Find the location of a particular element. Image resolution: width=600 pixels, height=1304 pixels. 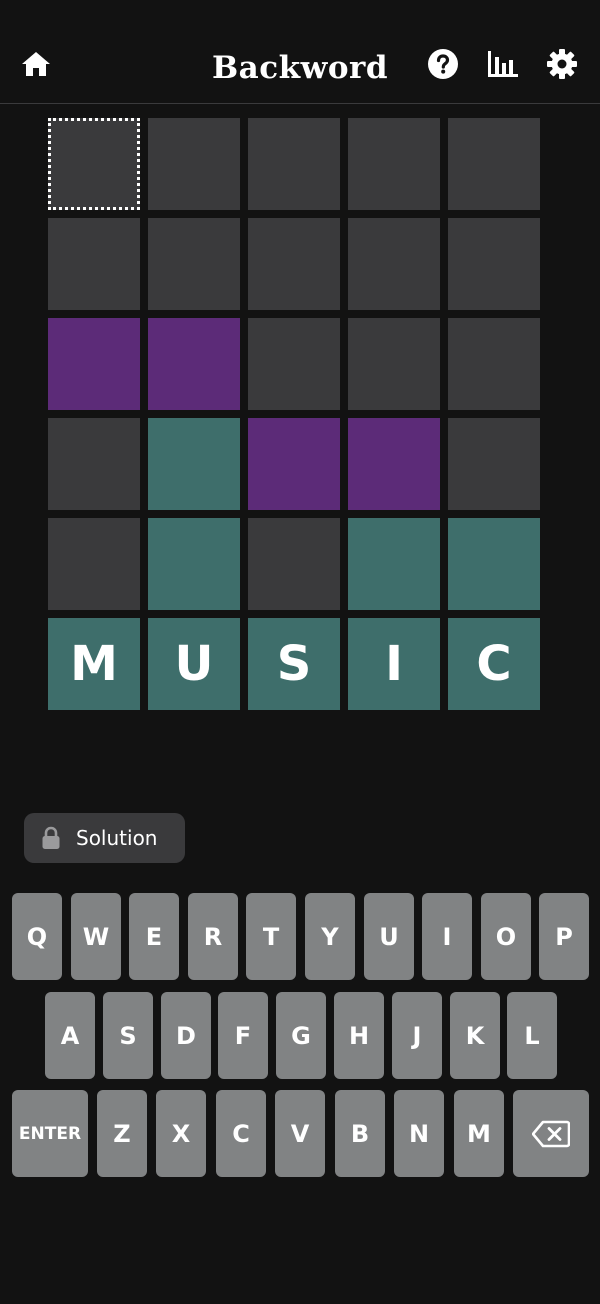

key-l: L is located at coordinates (532, 1035).